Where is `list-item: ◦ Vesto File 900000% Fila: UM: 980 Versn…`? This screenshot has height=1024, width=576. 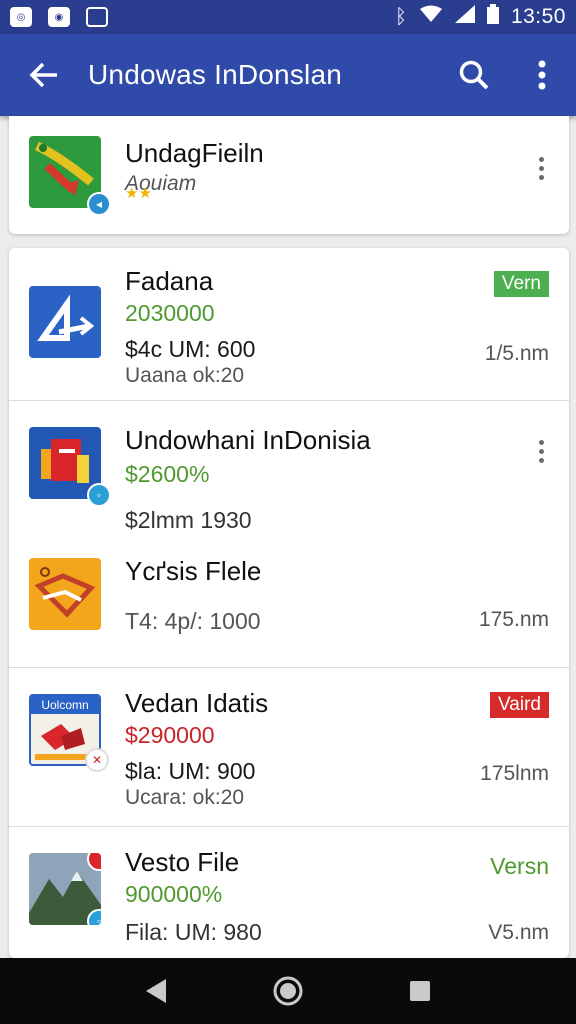
list-item: ◦ Vesto File 900000% Fila: UM: 980 Versn… is located at coordinates (289, 892).